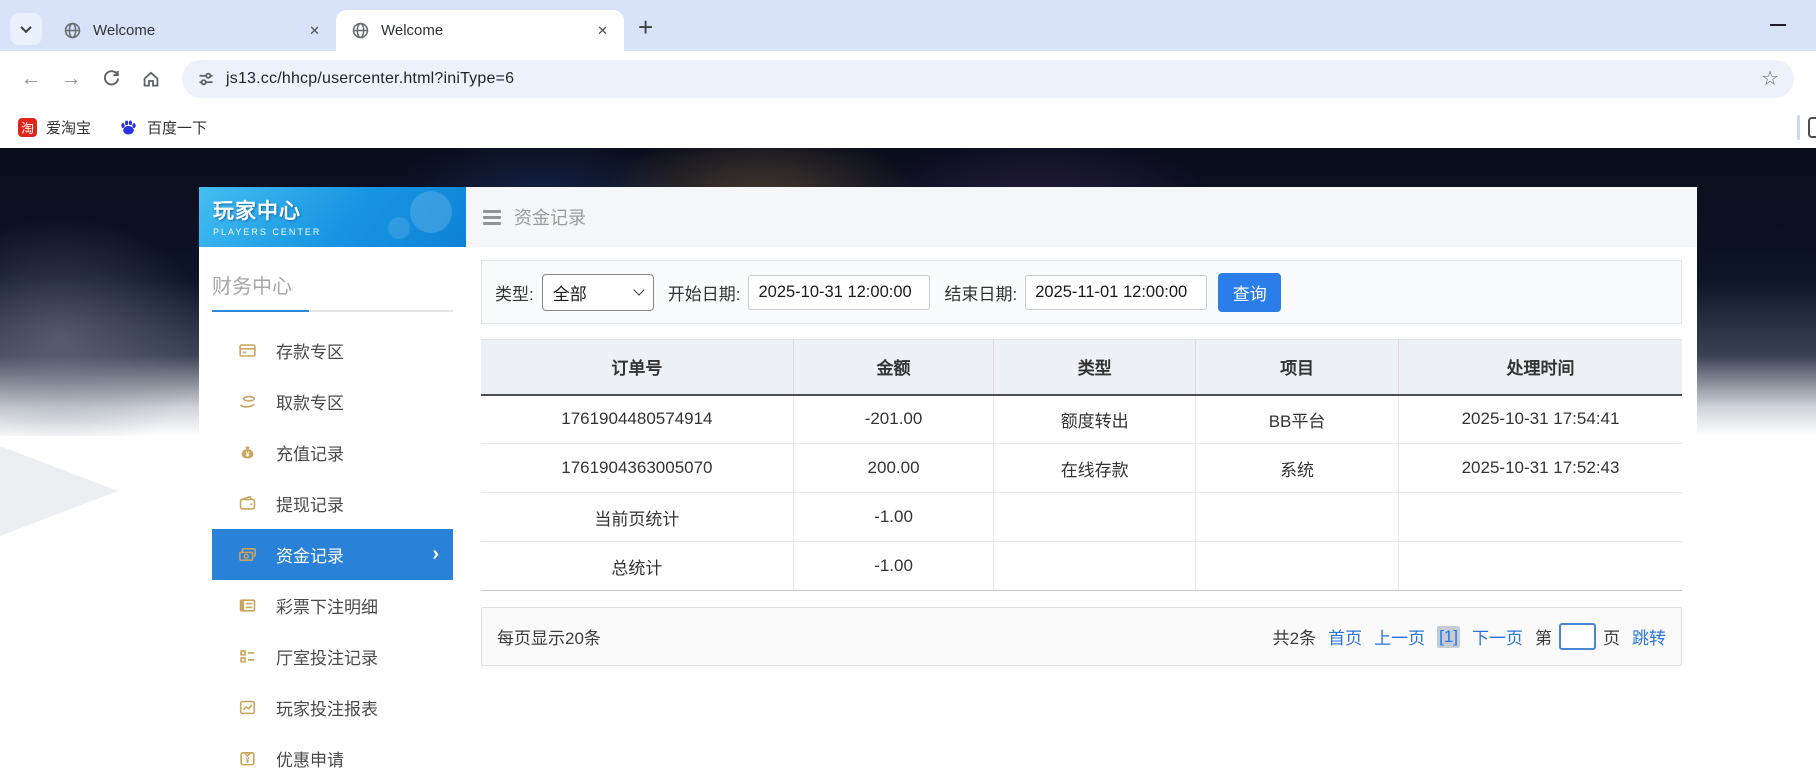  Describe the element at coordinates (332, 217) in the screenshot. I see `sidebar-header: 玩家中心 PLAYERS CENTER` at that location.